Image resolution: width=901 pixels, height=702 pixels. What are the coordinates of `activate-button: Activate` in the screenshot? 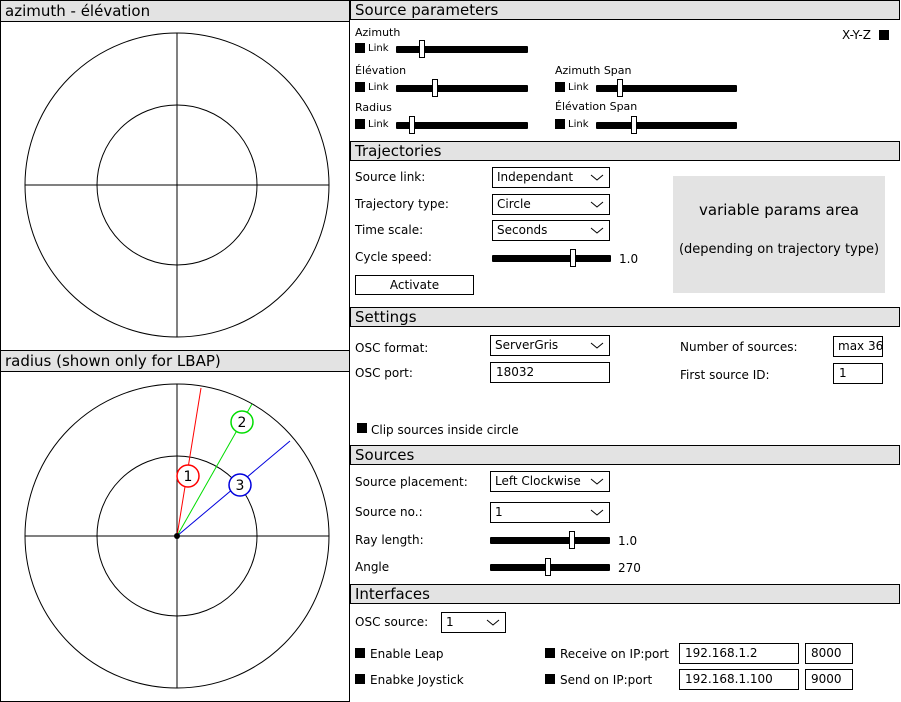 It's located at (414, 285).